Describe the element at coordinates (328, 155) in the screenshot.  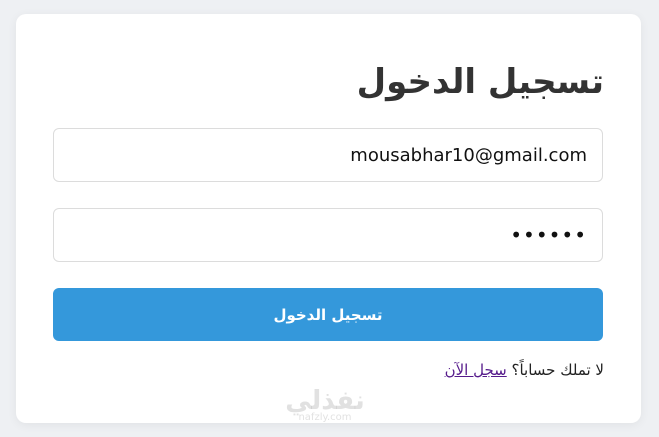
I see `email-field: mousabhar10@gmail.com` at that location.